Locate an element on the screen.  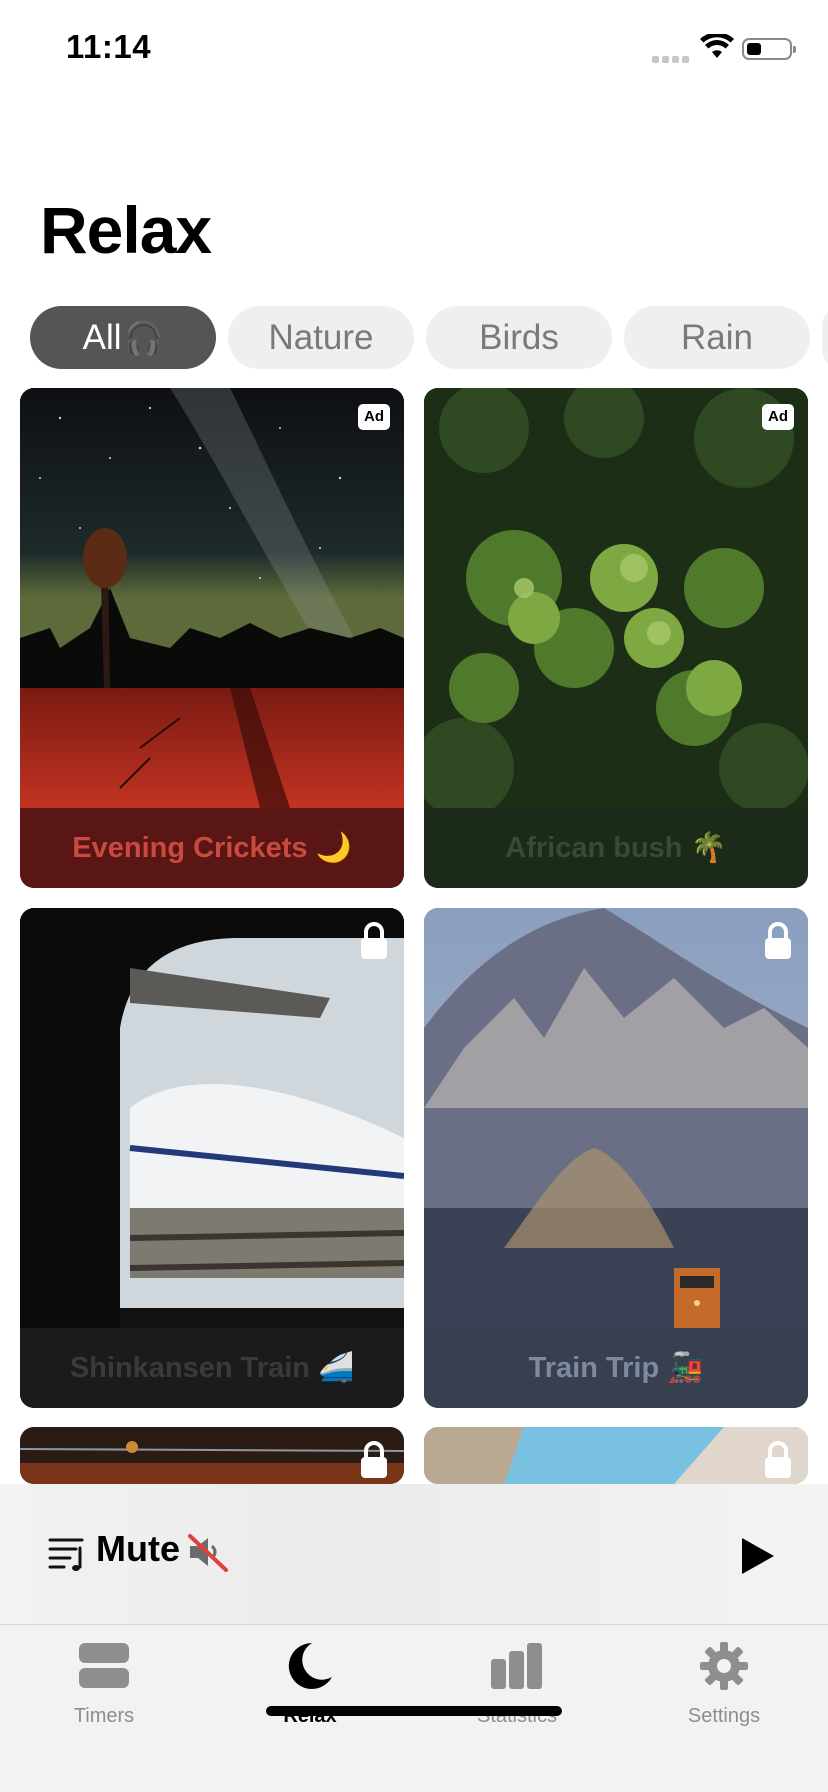
wifi-icon is located at coordinates (717, 46).